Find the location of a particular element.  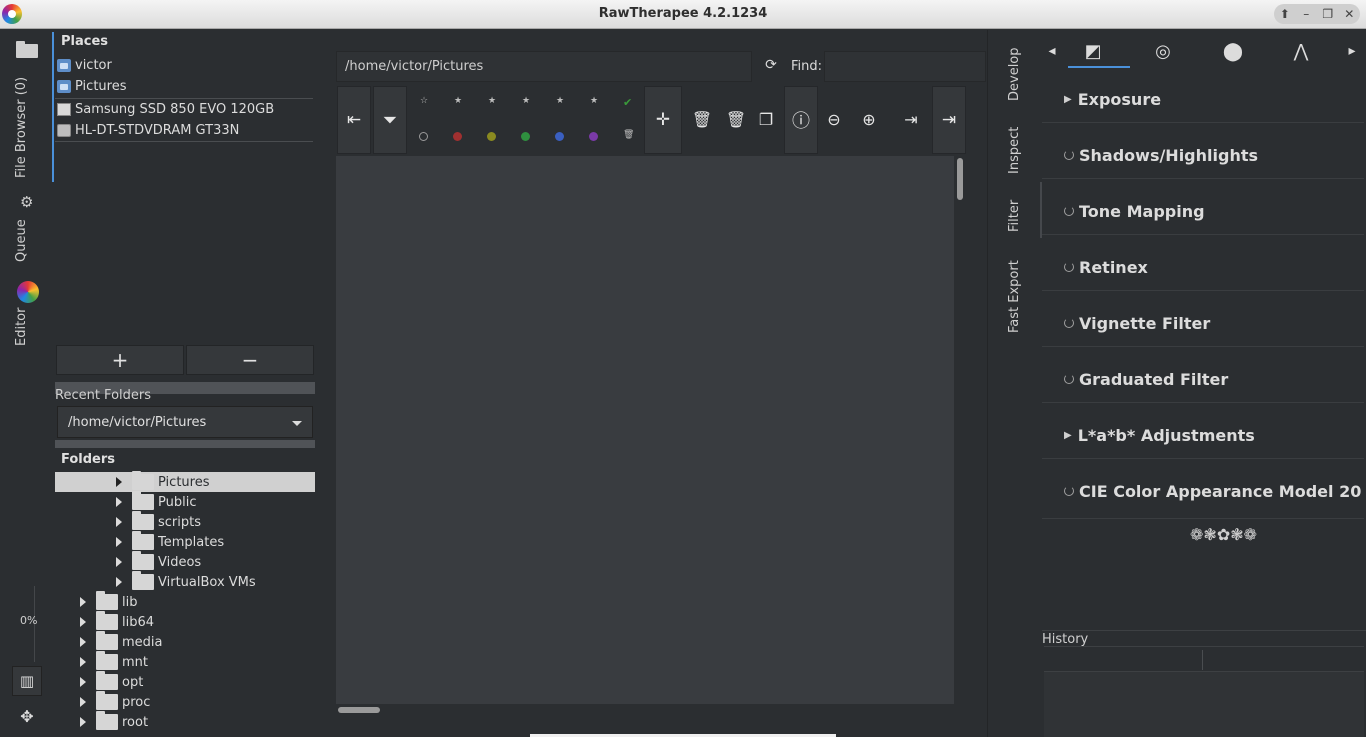

tree-row: Public is located at coordinates (156, 501).